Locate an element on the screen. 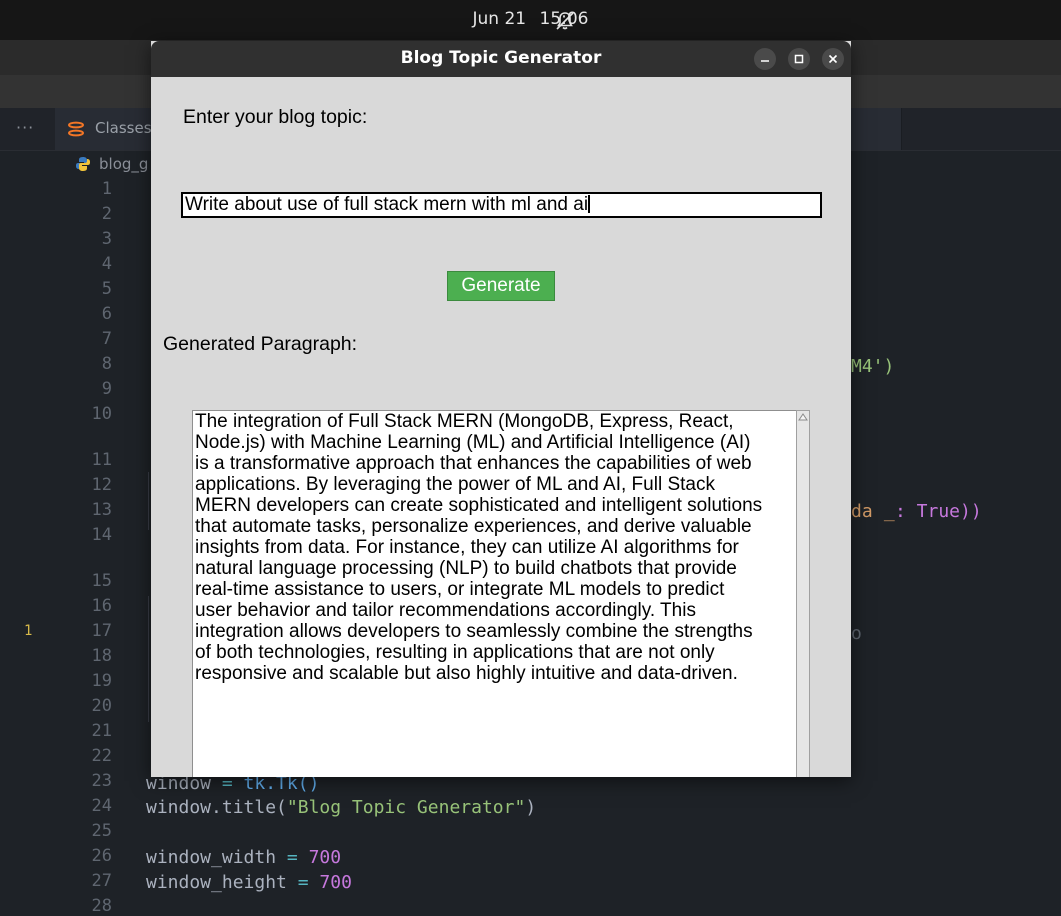 Image resolution: width=1061 pixels, height=916 pixels. more-tabs-icon: ··· is located at coordinates (25, 127).